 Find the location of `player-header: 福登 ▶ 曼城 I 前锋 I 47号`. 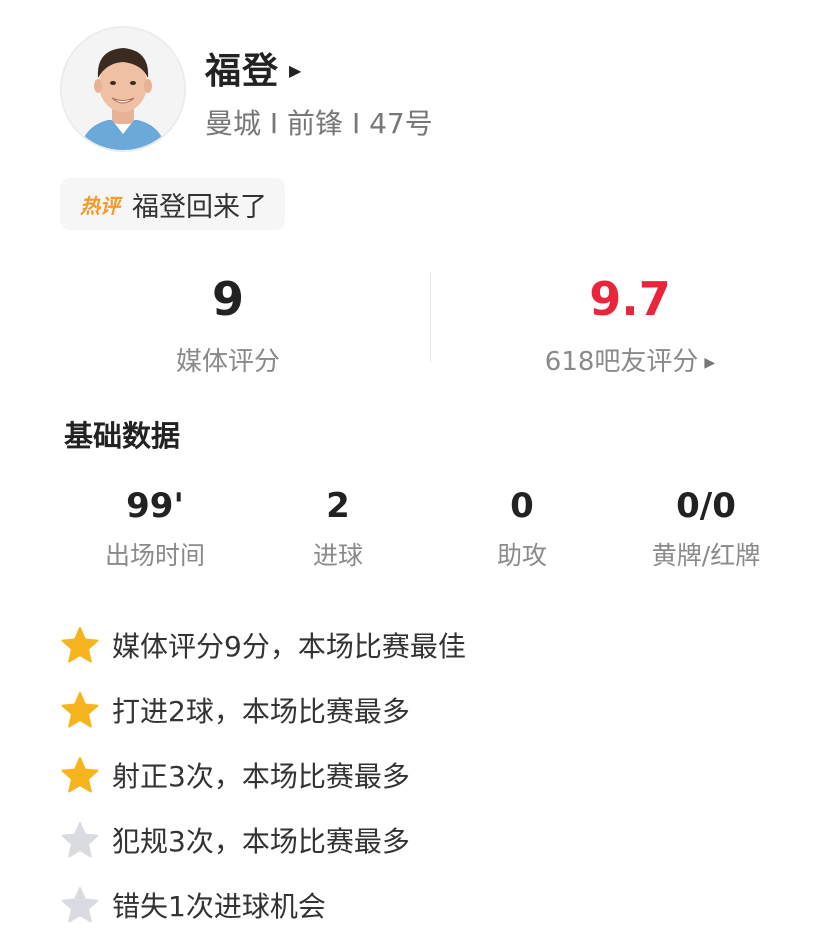

player-header: 福登 ▶ 曼城 I 前锋 I 47号 is located at coordinates (410, 91).